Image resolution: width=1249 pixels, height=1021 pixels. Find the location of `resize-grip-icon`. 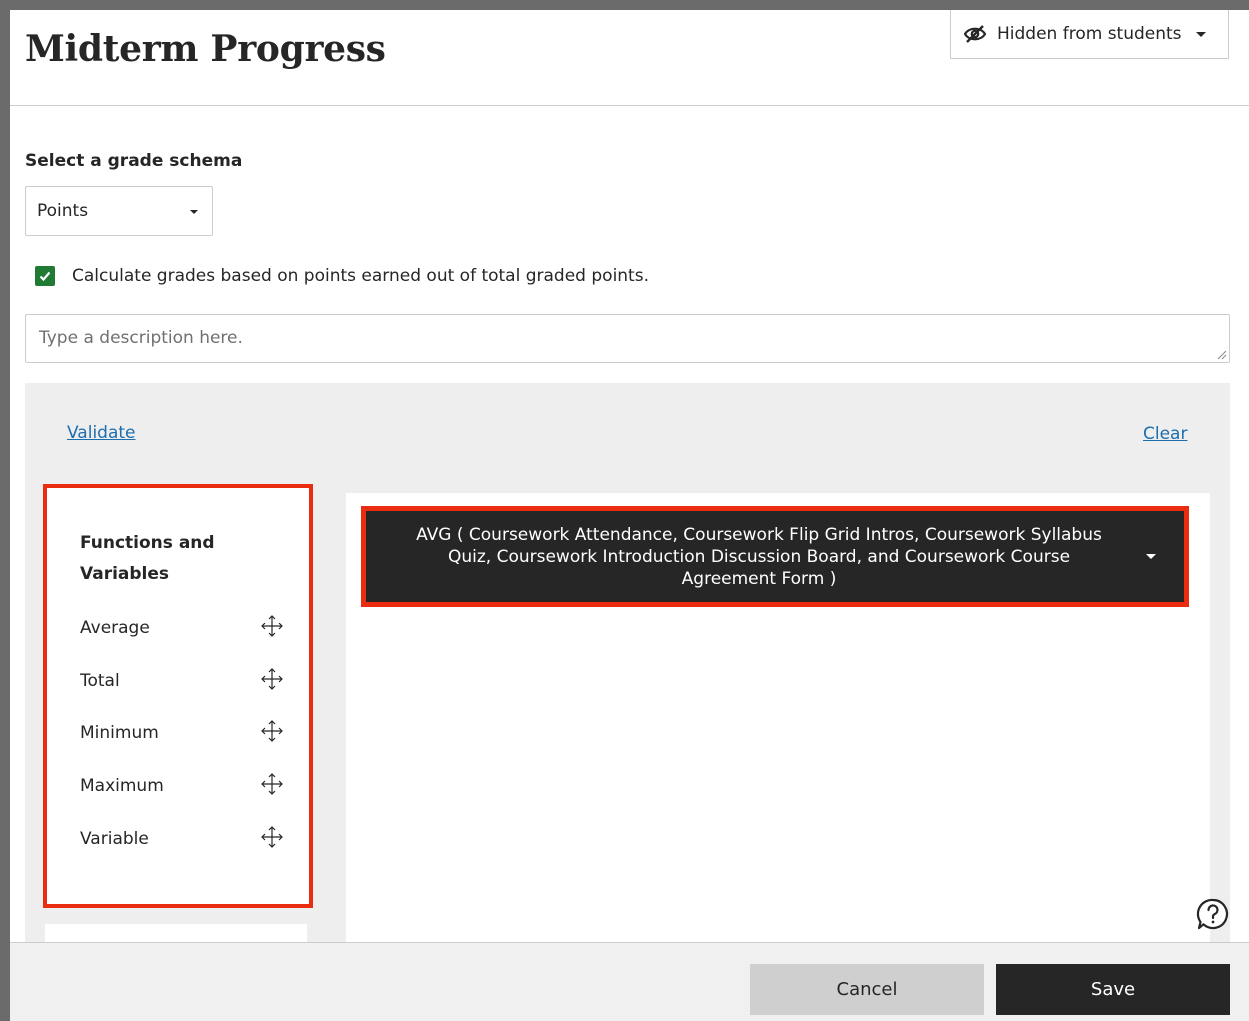

resize-grip-icon is located at coordinates (1222, 355).